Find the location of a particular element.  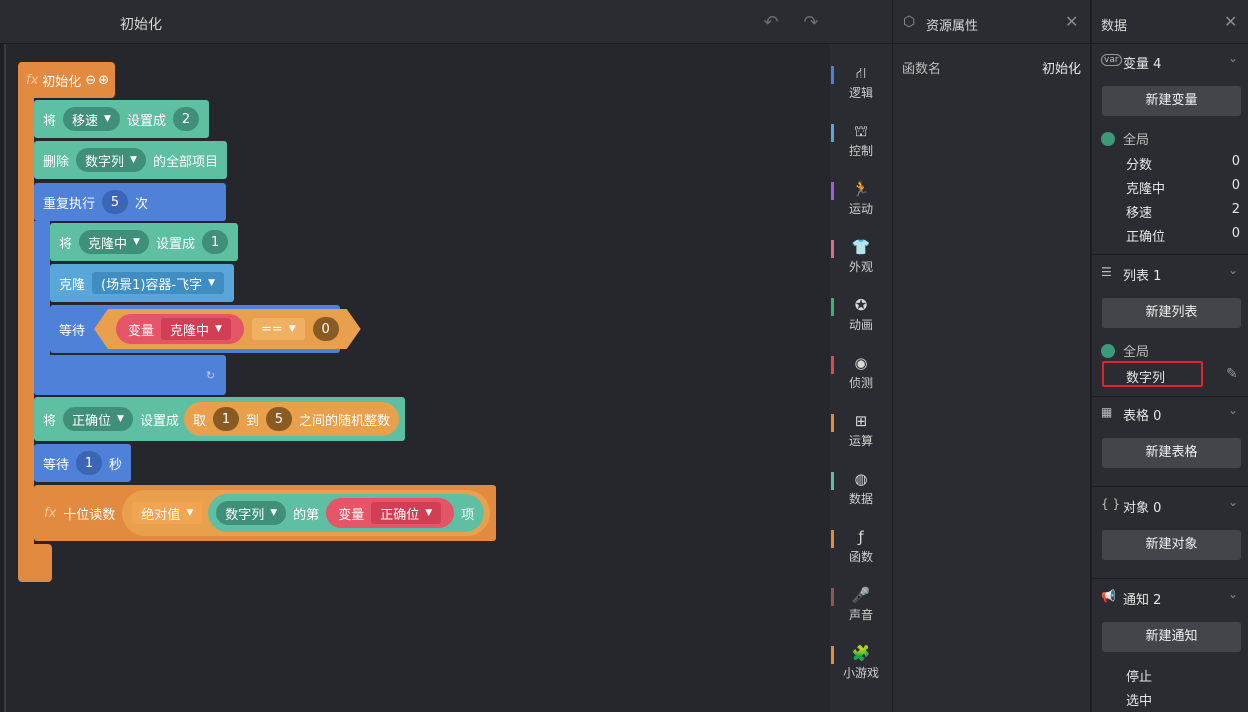

variable-value: 0 is located at coordinates (1235, 185).